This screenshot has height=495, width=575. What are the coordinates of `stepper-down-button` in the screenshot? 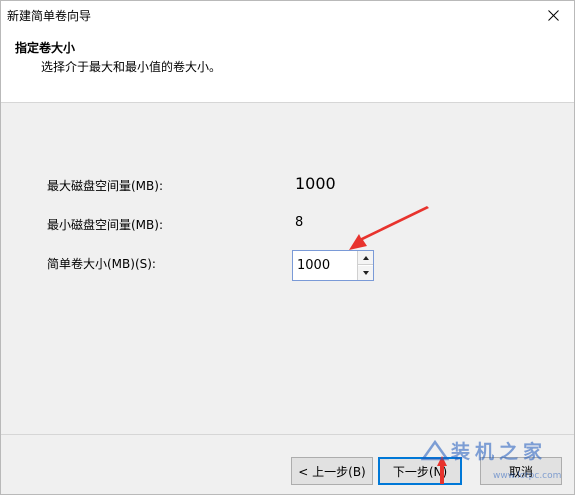 It's located at (365, 273).